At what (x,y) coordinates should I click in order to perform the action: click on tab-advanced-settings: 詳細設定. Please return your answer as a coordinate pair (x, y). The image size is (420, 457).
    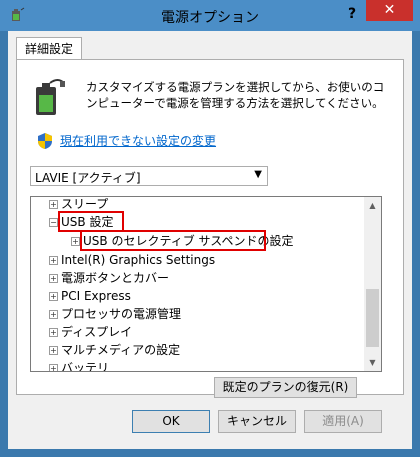
    Looking at the image, I should click on (49, 48).